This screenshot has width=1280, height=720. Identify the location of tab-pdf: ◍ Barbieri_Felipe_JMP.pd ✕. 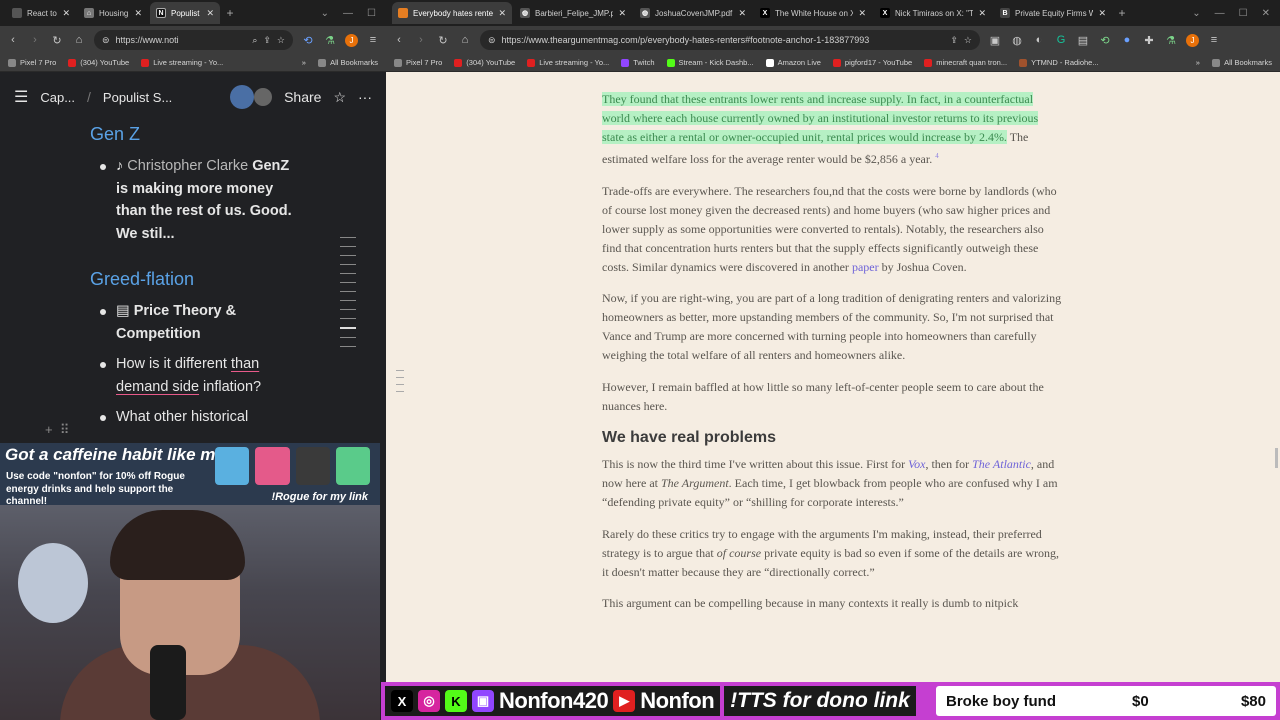
(573, 13).